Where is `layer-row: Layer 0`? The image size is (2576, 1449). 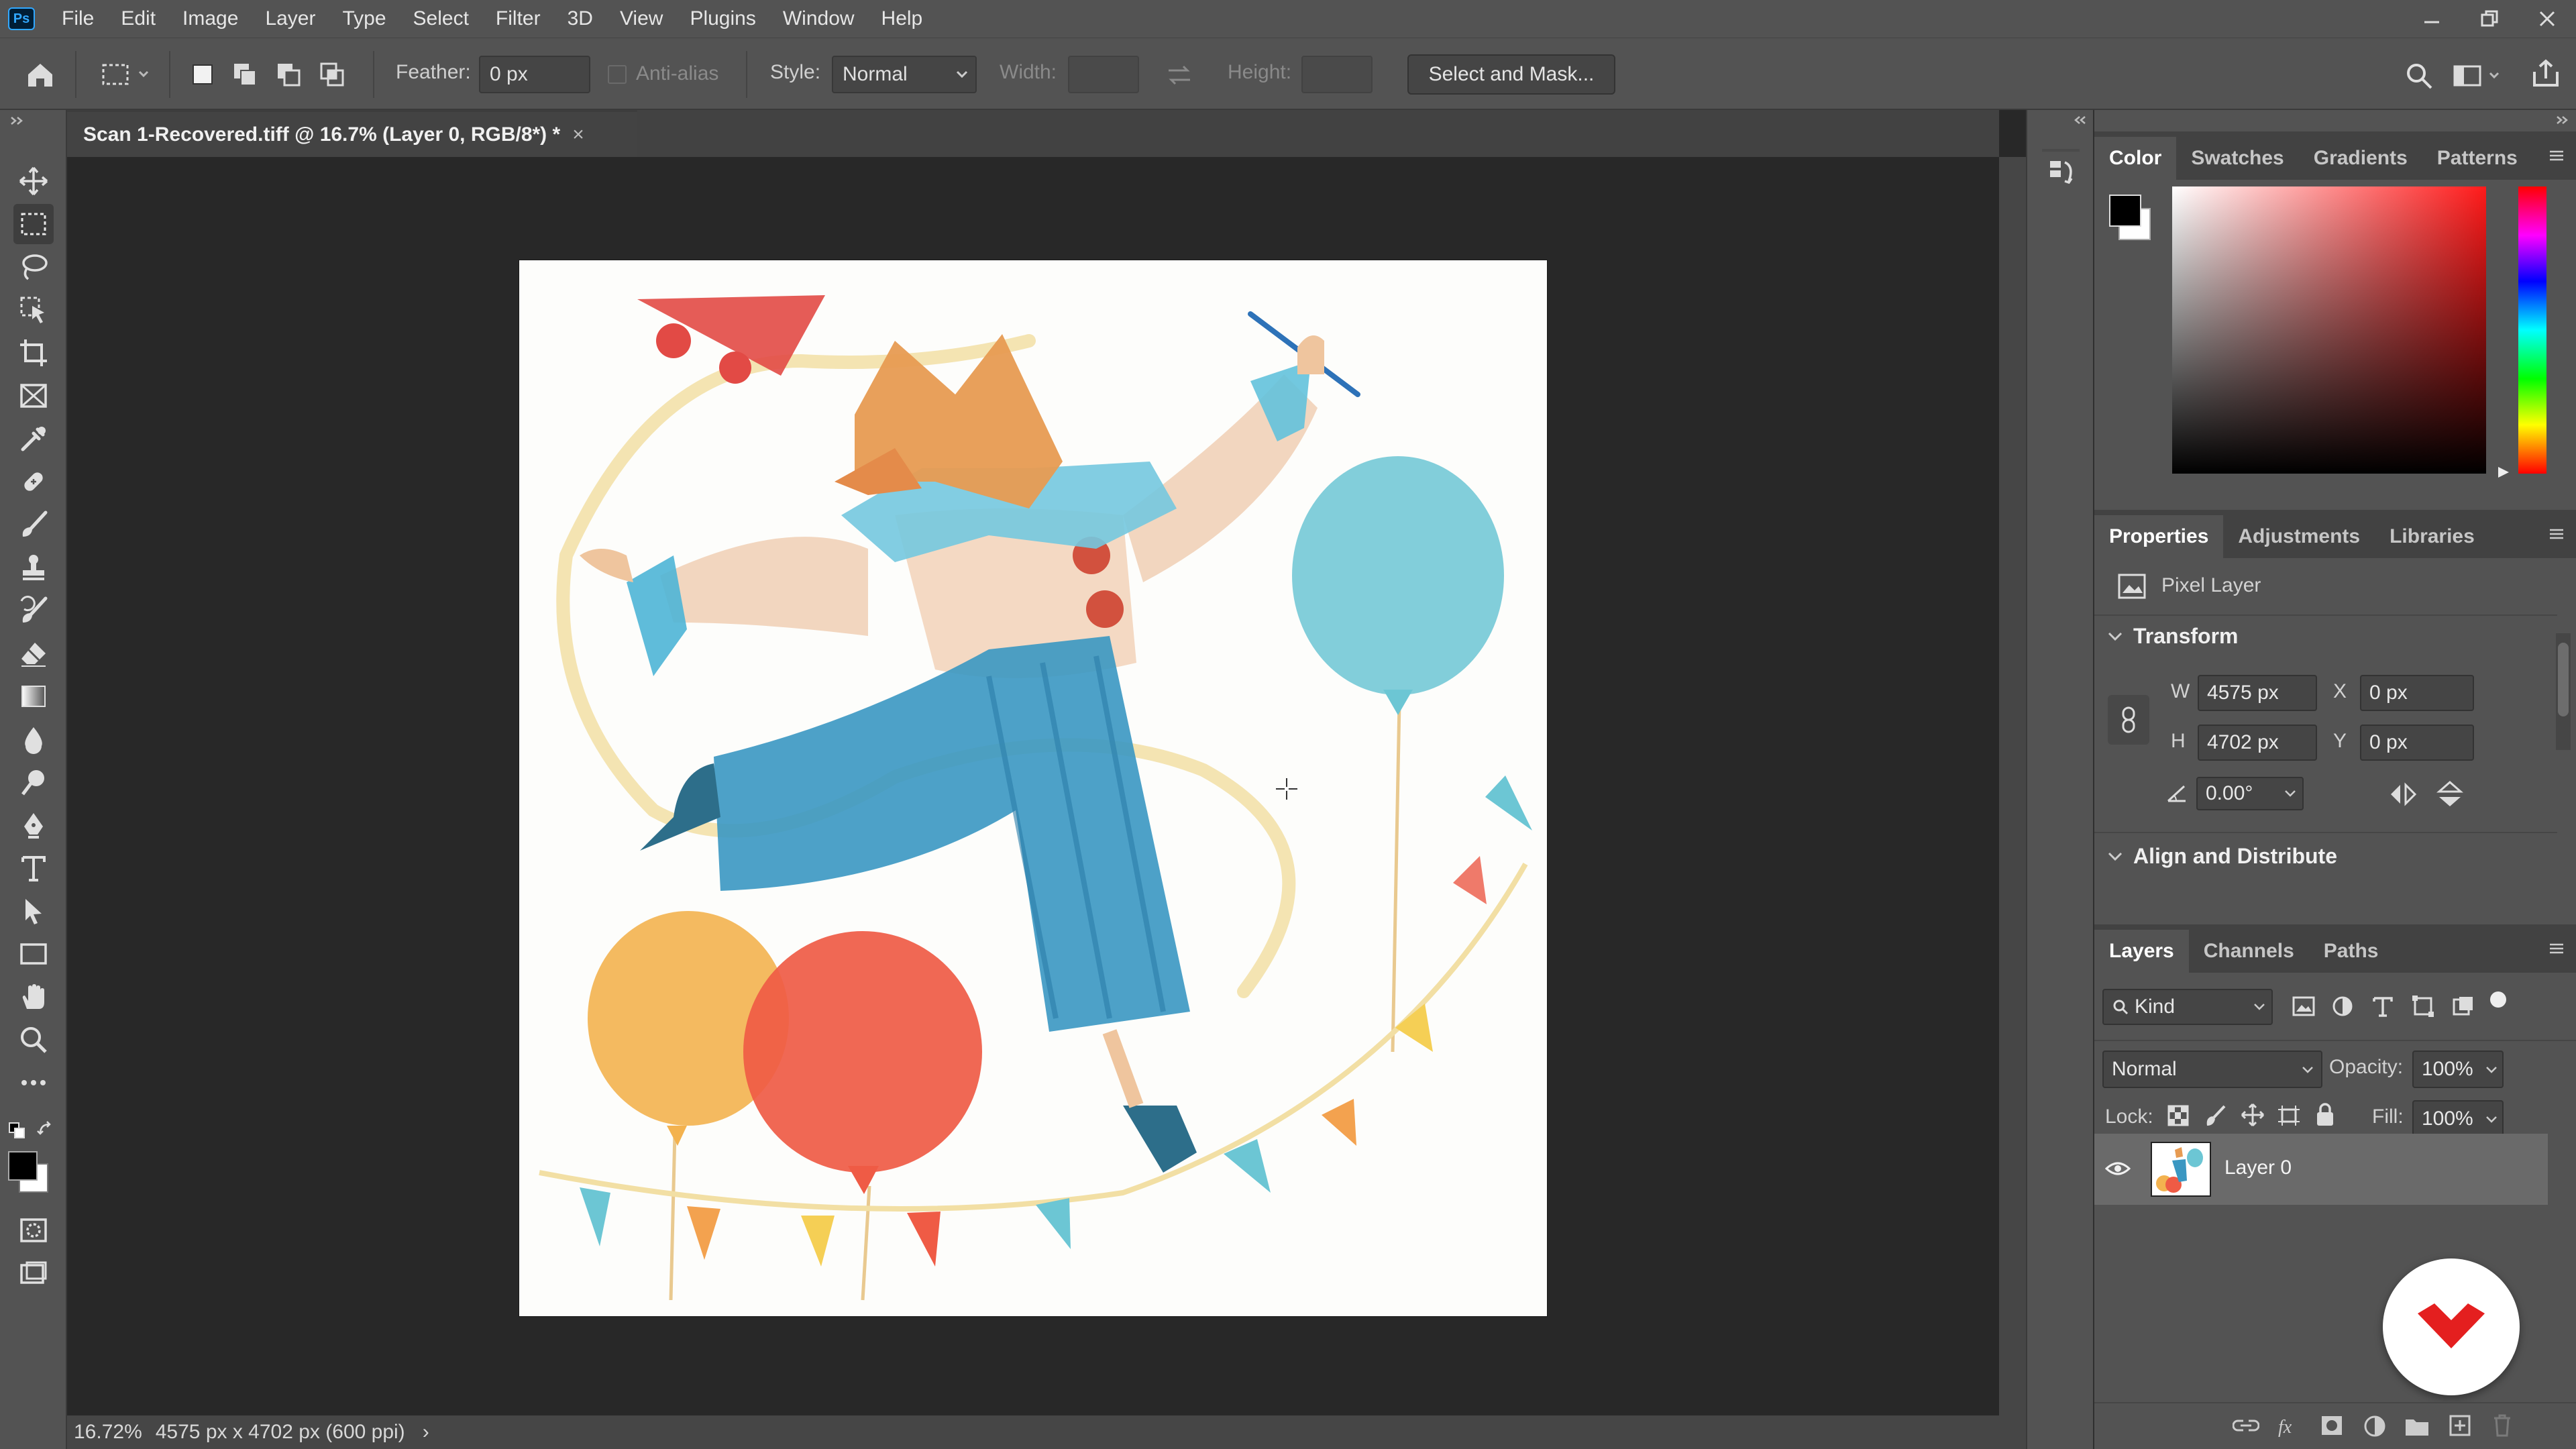
layer-row: Layer 0 is located at coordinates (2321, 1169).